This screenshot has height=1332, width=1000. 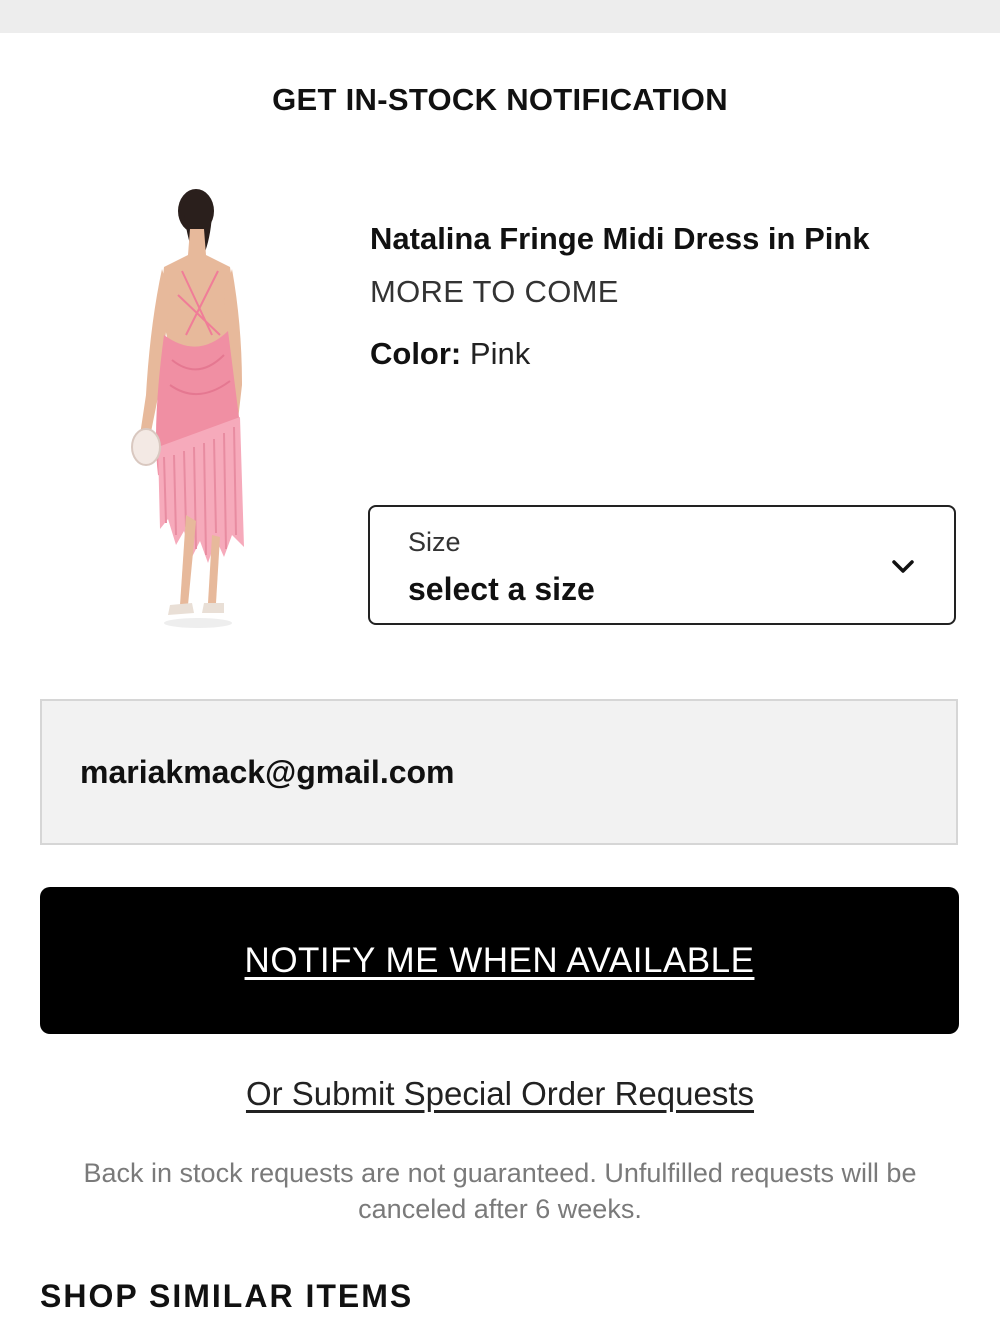 I want to click on similar-items-heading: SHOP SIMILAR ITEMS, so click(x=227, y=1296).